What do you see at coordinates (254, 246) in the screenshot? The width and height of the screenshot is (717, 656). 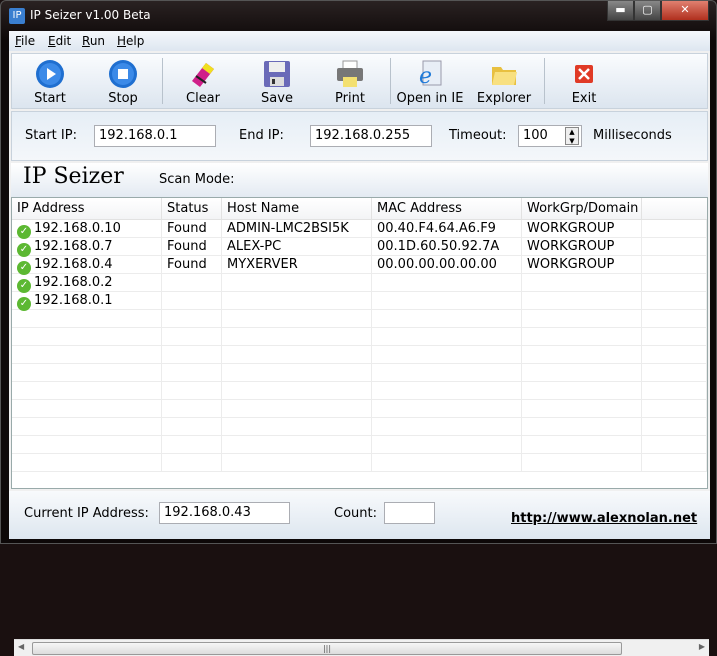 I see `cell-text: ALEX-PC` at bounding box center [254, 246].